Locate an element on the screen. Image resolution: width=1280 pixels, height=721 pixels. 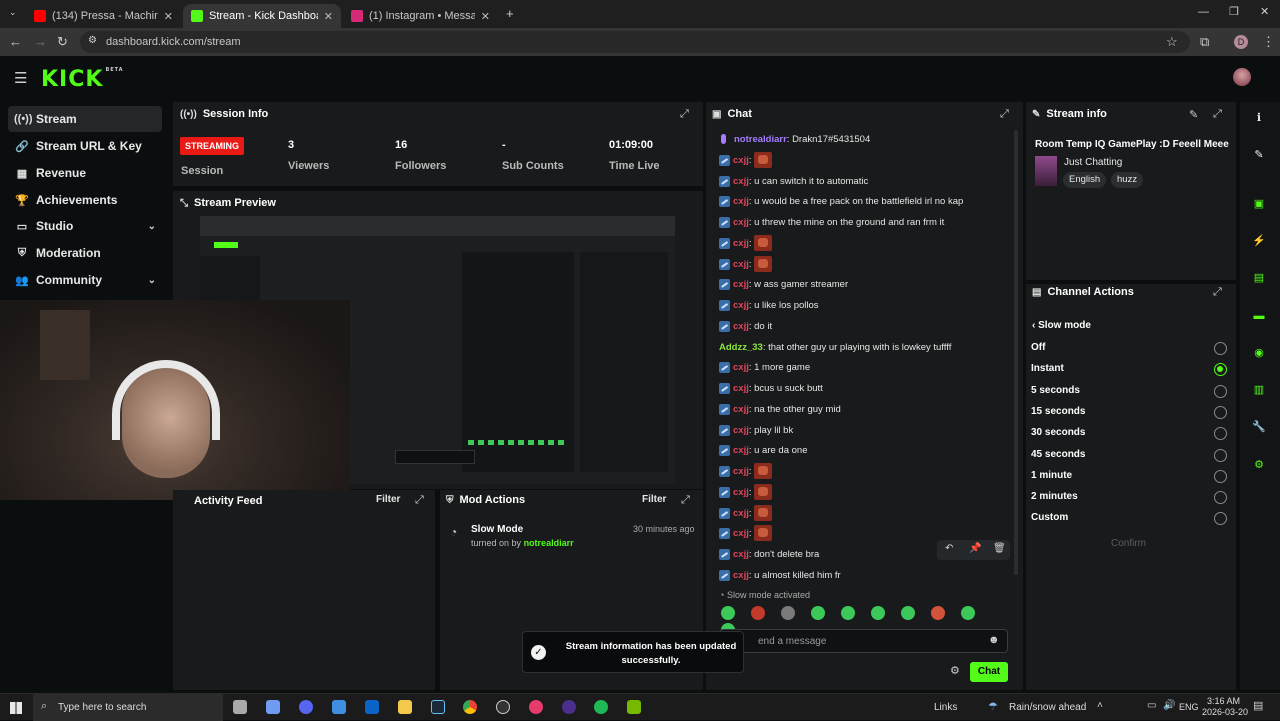
document-icon: ▤ is located at coordinates (1259, 278).